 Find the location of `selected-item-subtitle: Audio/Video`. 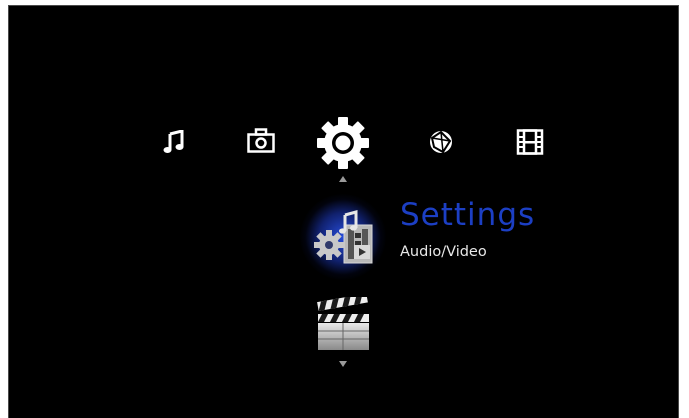

selected-item-subtitle: Audio/Video is located at coordinates (443, 252).